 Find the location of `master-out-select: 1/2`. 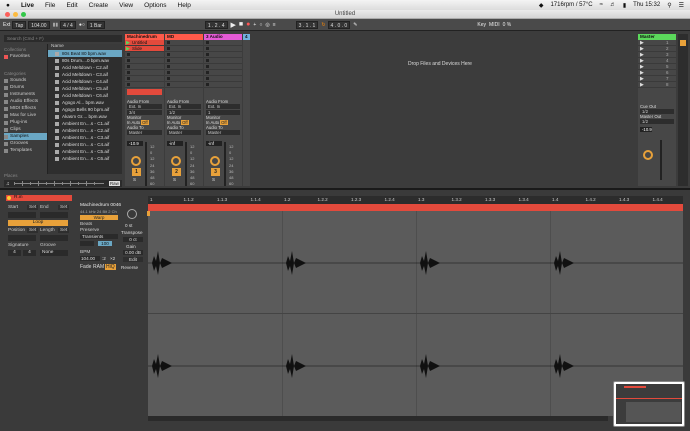

master-out-select: 1/2 is located at coordinates (657, 121).